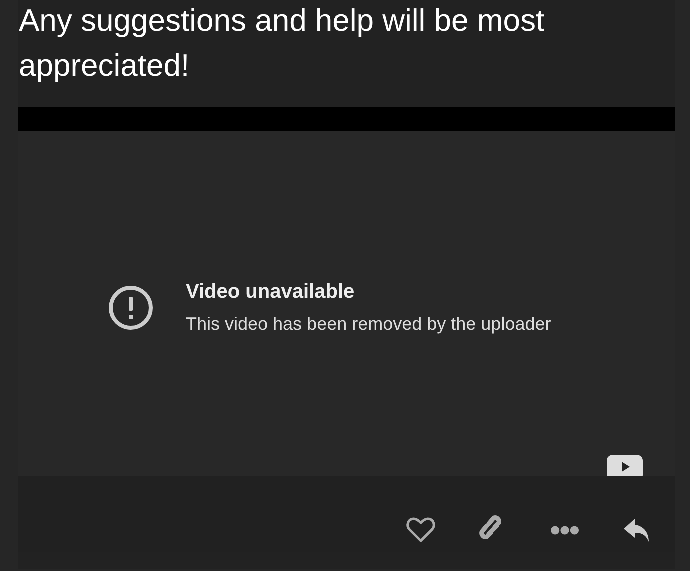  Describe the element at coordinates (565, 530) in the screenshot. I see `more-icon` at that location.